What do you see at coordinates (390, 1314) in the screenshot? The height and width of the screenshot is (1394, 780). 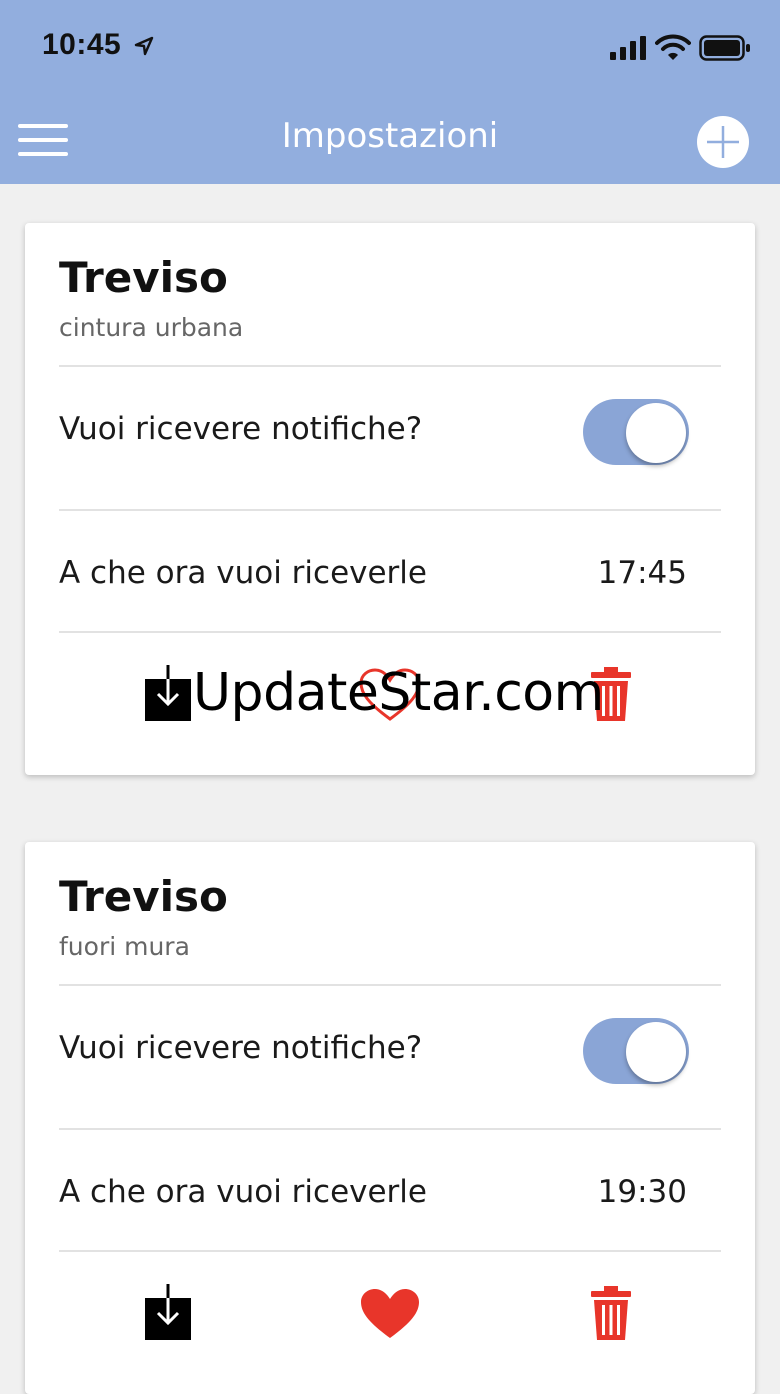 I see `heart-filled-icon` at bounding box center [390, 1314].